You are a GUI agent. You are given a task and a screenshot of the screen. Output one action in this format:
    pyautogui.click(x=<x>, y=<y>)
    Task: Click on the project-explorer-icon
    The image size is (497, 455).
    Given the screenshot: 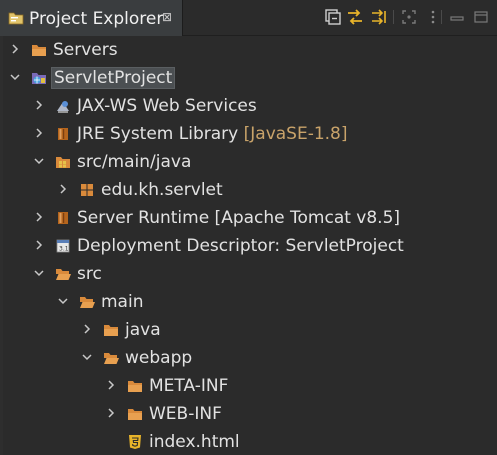 What is the action you would take?
    pyautogui.click(x=16, y=18)
    